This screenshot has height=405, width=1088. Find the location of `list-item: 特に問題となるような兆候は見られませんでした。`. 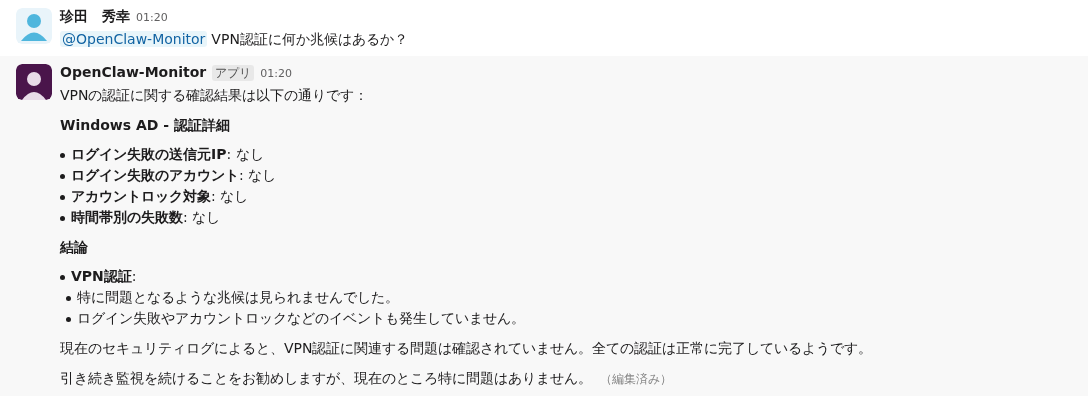

list-item: 特に問題となるような兆候は見られませんでした。 is located at coordinates (238, 297).